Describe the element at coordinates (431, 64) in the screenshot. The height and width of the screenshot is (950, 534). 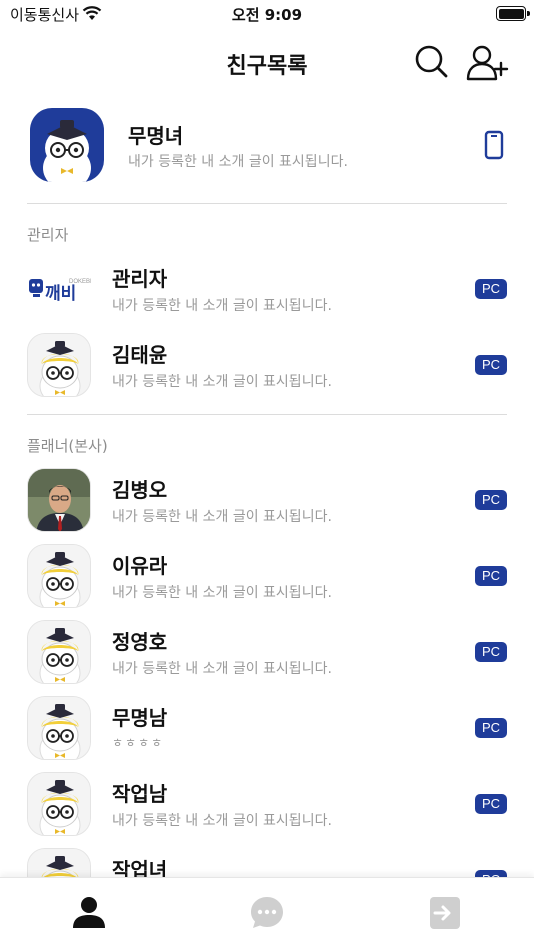
I see `search-icon` at that location.